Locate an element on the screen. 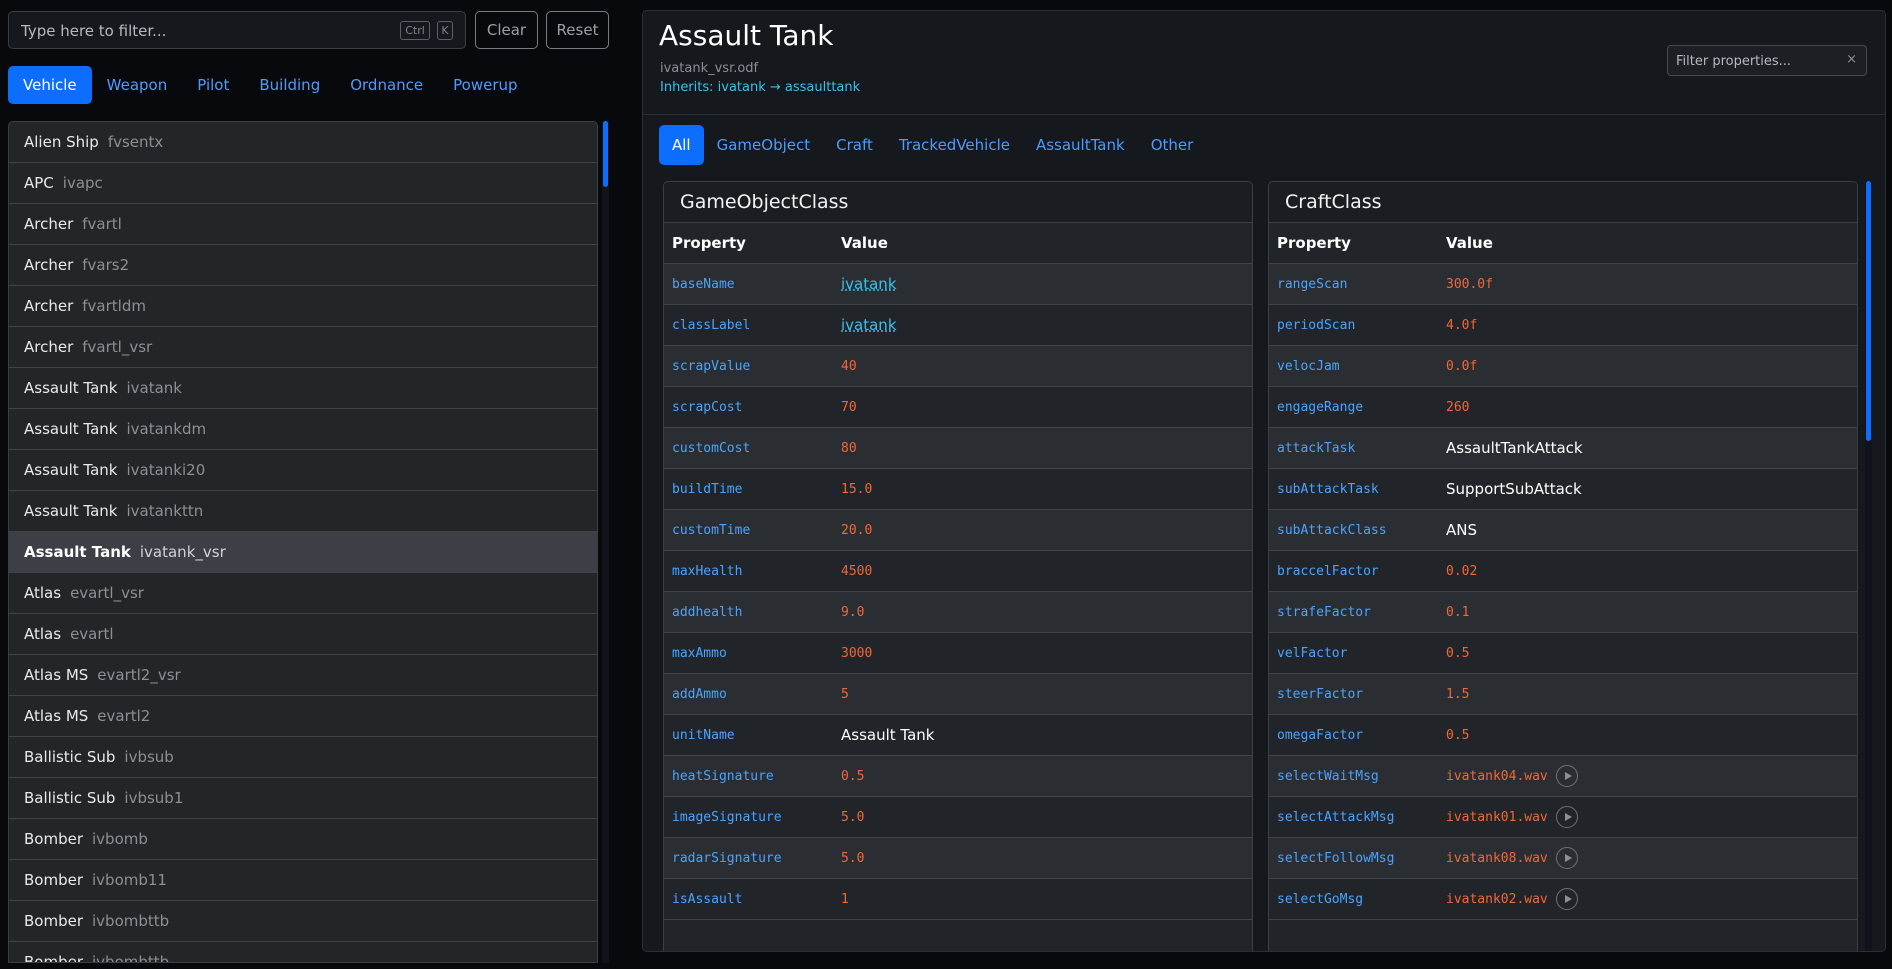 This screenshot has height=969, width=1892. item-code: ivatank is located at coordinates (154, 388).